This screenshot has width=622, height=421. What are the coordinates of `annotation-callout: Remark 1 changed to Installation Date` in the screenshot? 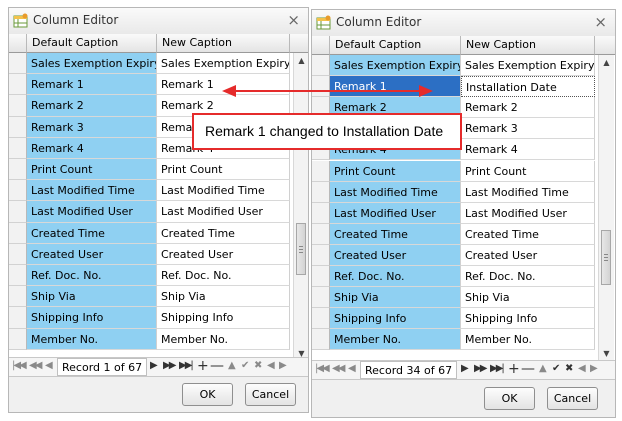 It's located at (327, 131).